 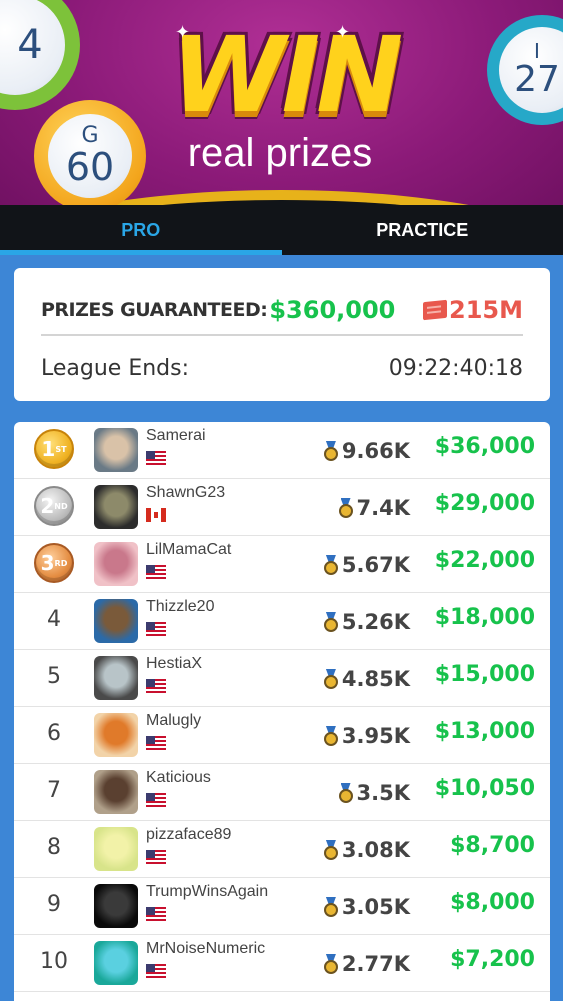 I want to click on promo-subtitle: real prizes, so click(x=280, y=153).